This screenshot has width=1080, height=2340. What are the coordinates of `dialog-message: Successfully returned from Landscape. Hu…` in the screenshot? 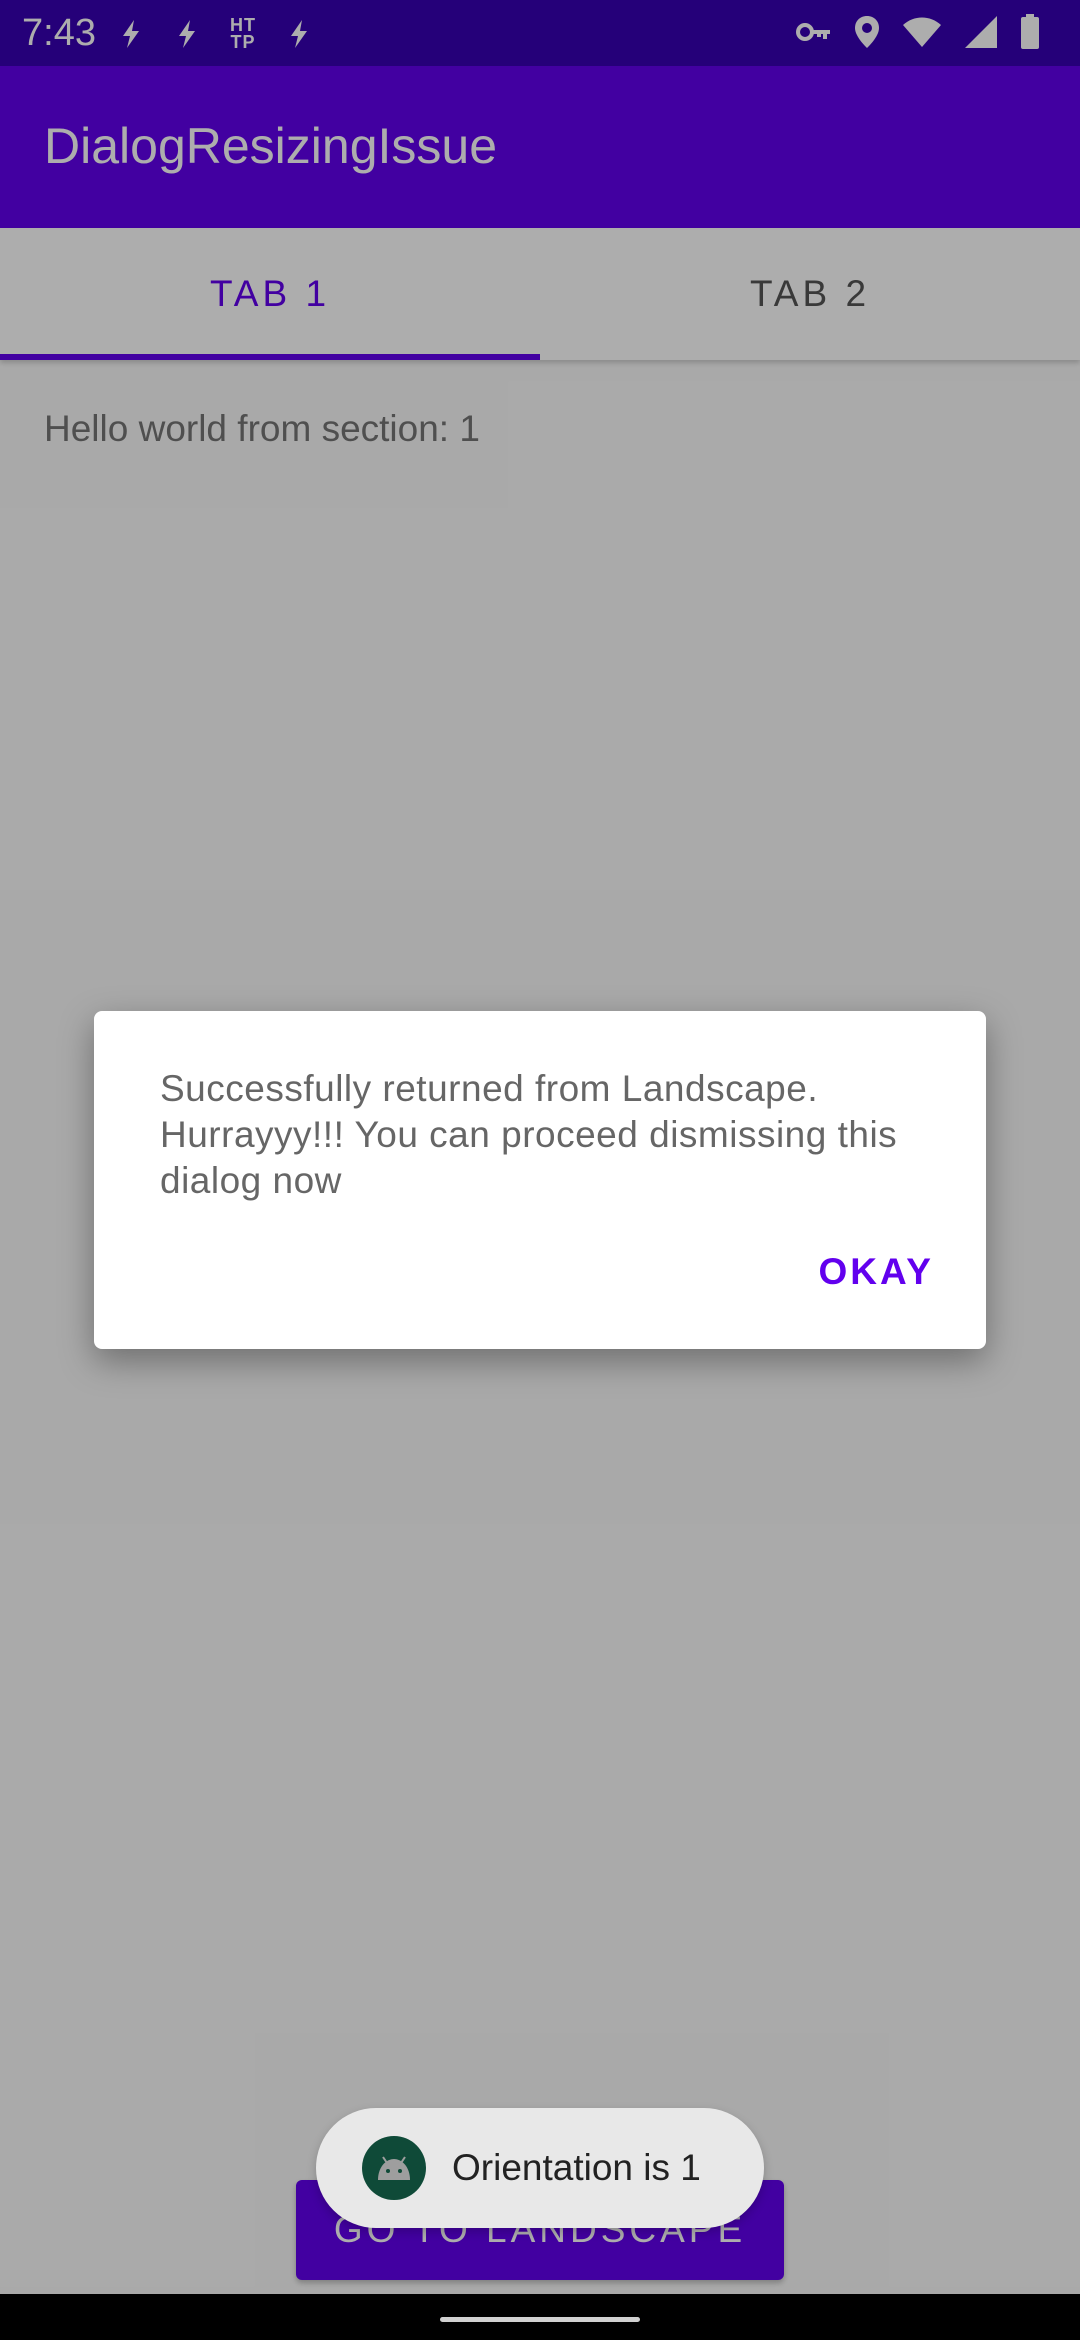 It's located at (529, 1134).